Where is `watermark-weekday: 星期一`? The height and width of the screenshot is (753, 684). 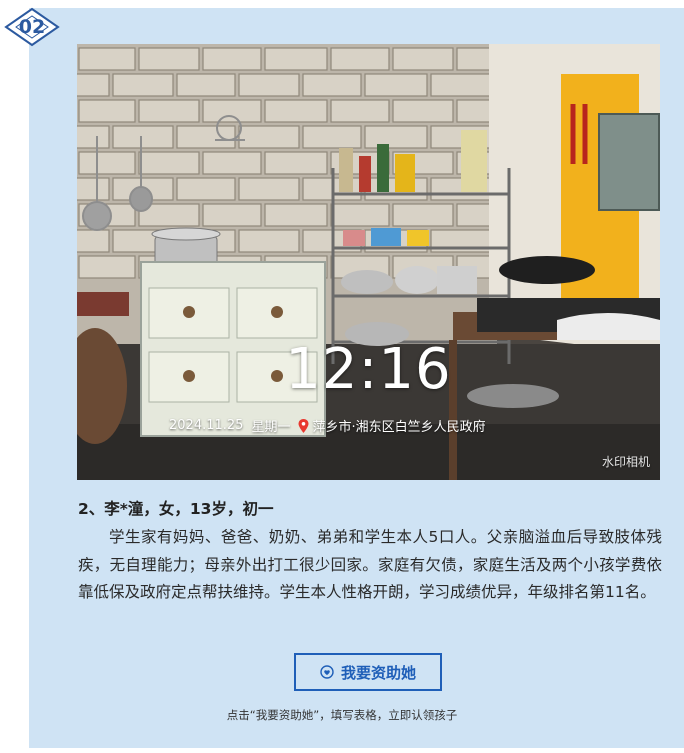 watermark-weekday: 星期一 is located at coordinates (271, 427).